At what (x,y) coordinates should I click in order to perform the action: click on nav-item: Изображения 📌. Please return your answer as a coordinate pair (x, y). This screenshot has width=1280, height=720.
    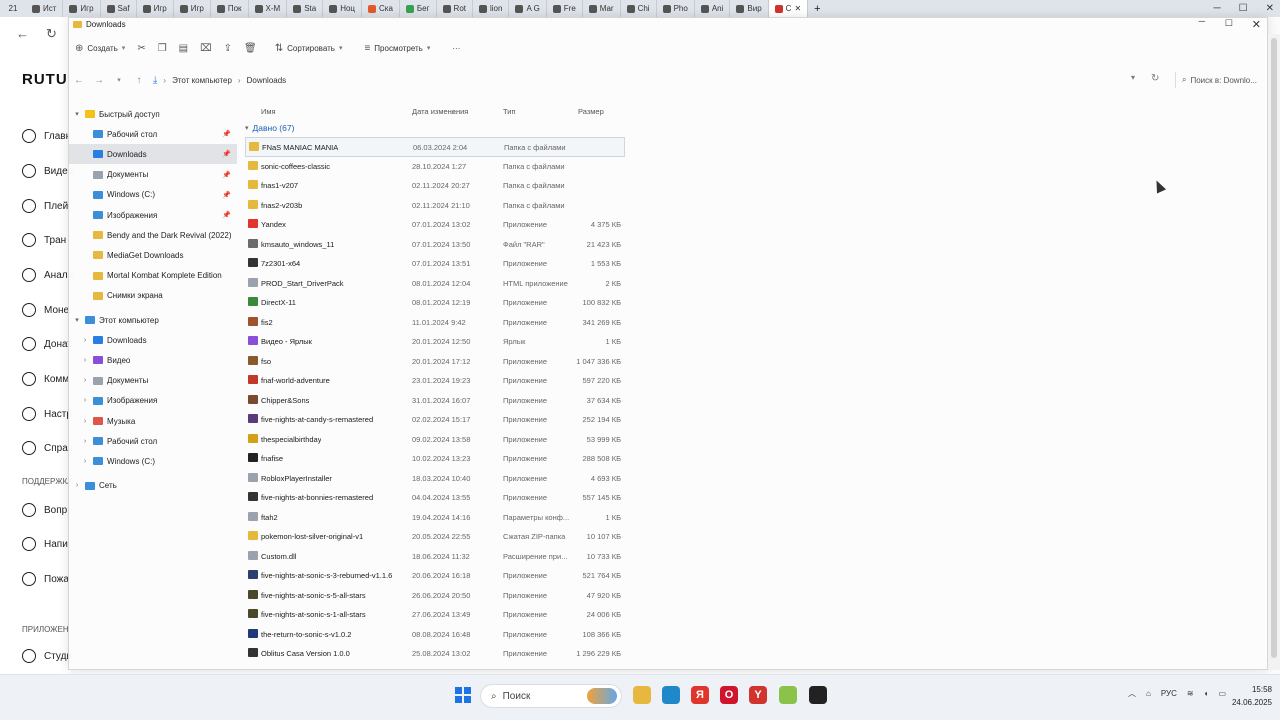
    Looking at the image, I should click on (153, 215).